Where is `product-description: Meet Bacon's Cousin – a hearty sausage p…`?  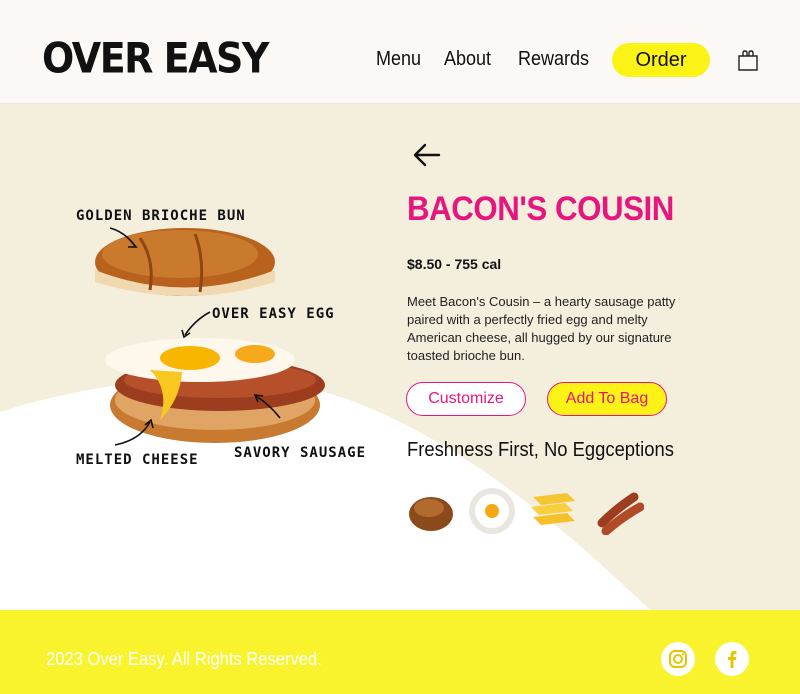 product-description: Meet Bacon's Cousin – a hearty sausage p… is located at coordinates (541, 328).